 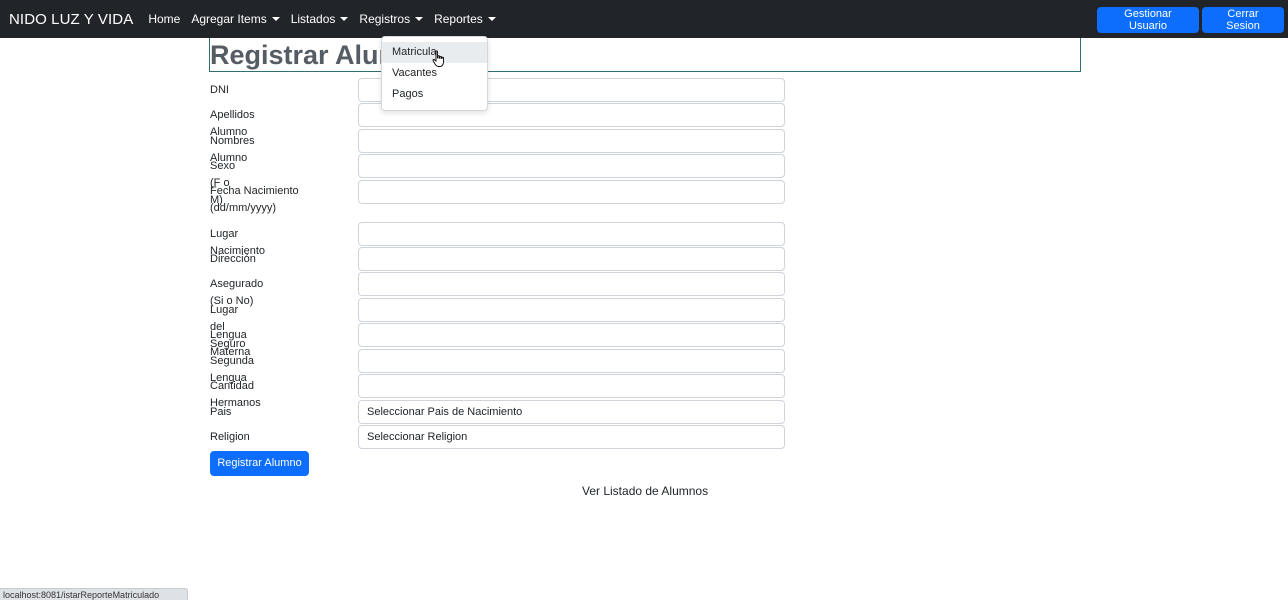 I want to click on field-label: Pais, so click(x=221, y=412).